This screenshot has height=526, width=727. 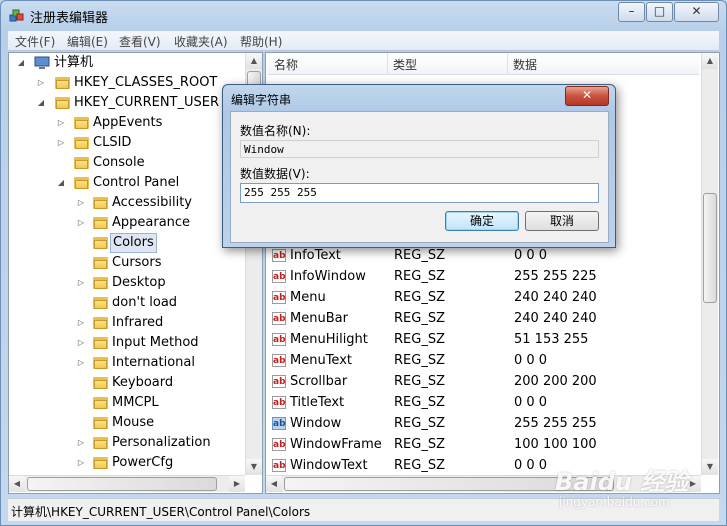 I want to click on tree-item-infrared: ▷ Infrared, so click(x=130, y=323).